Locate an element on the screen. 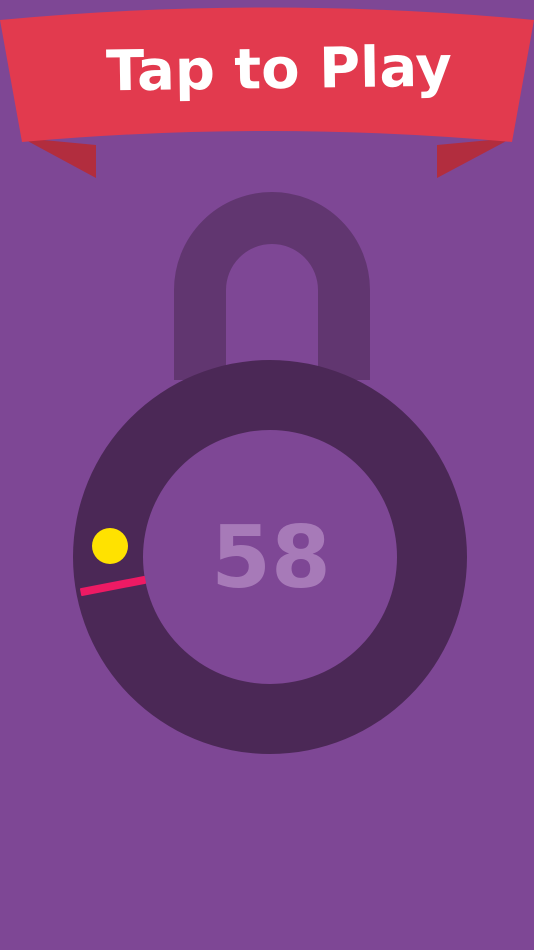  banner-tail-left is located at coordinates (59, 158).